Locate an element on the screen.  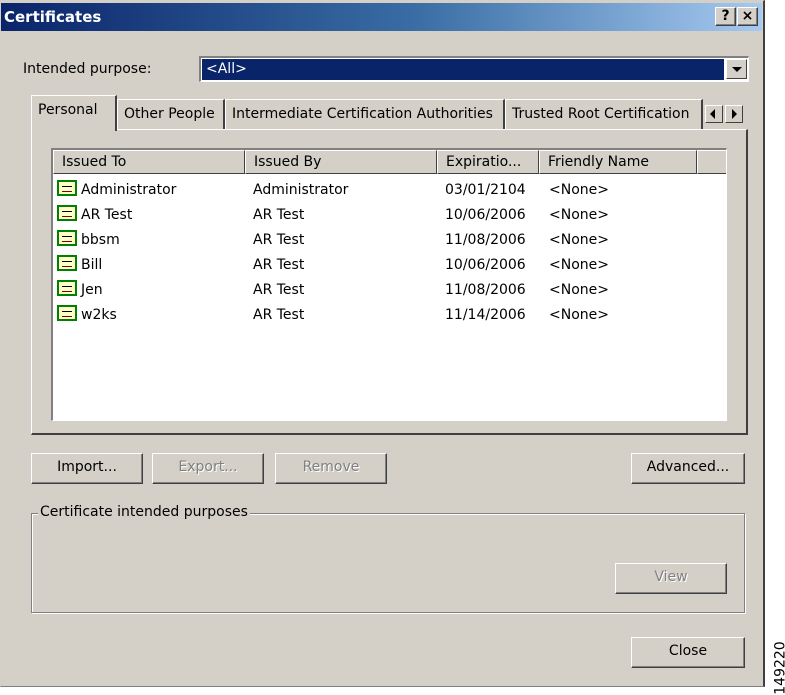
arrow-right-icon is located at coordinates (734, 114).